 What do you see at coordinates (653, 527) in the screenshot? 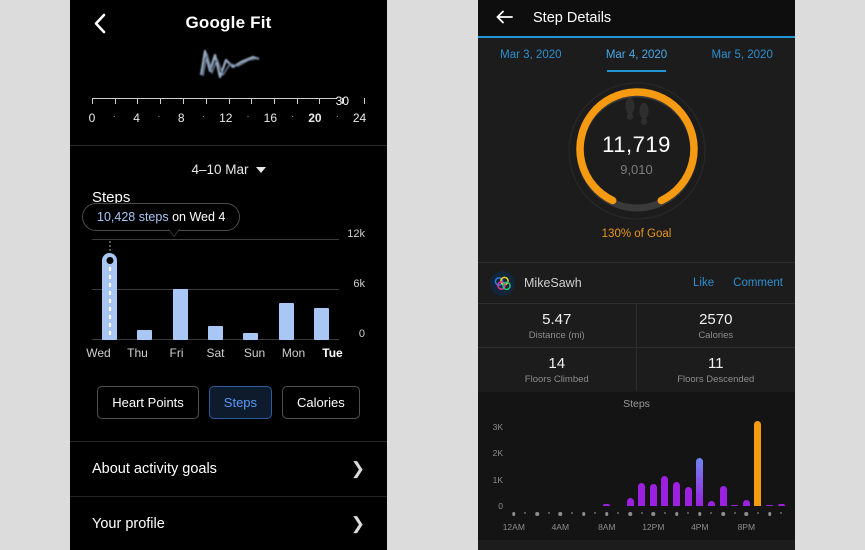
I see `hourly-x-label: 12PM` at bounding box center [653, 527].